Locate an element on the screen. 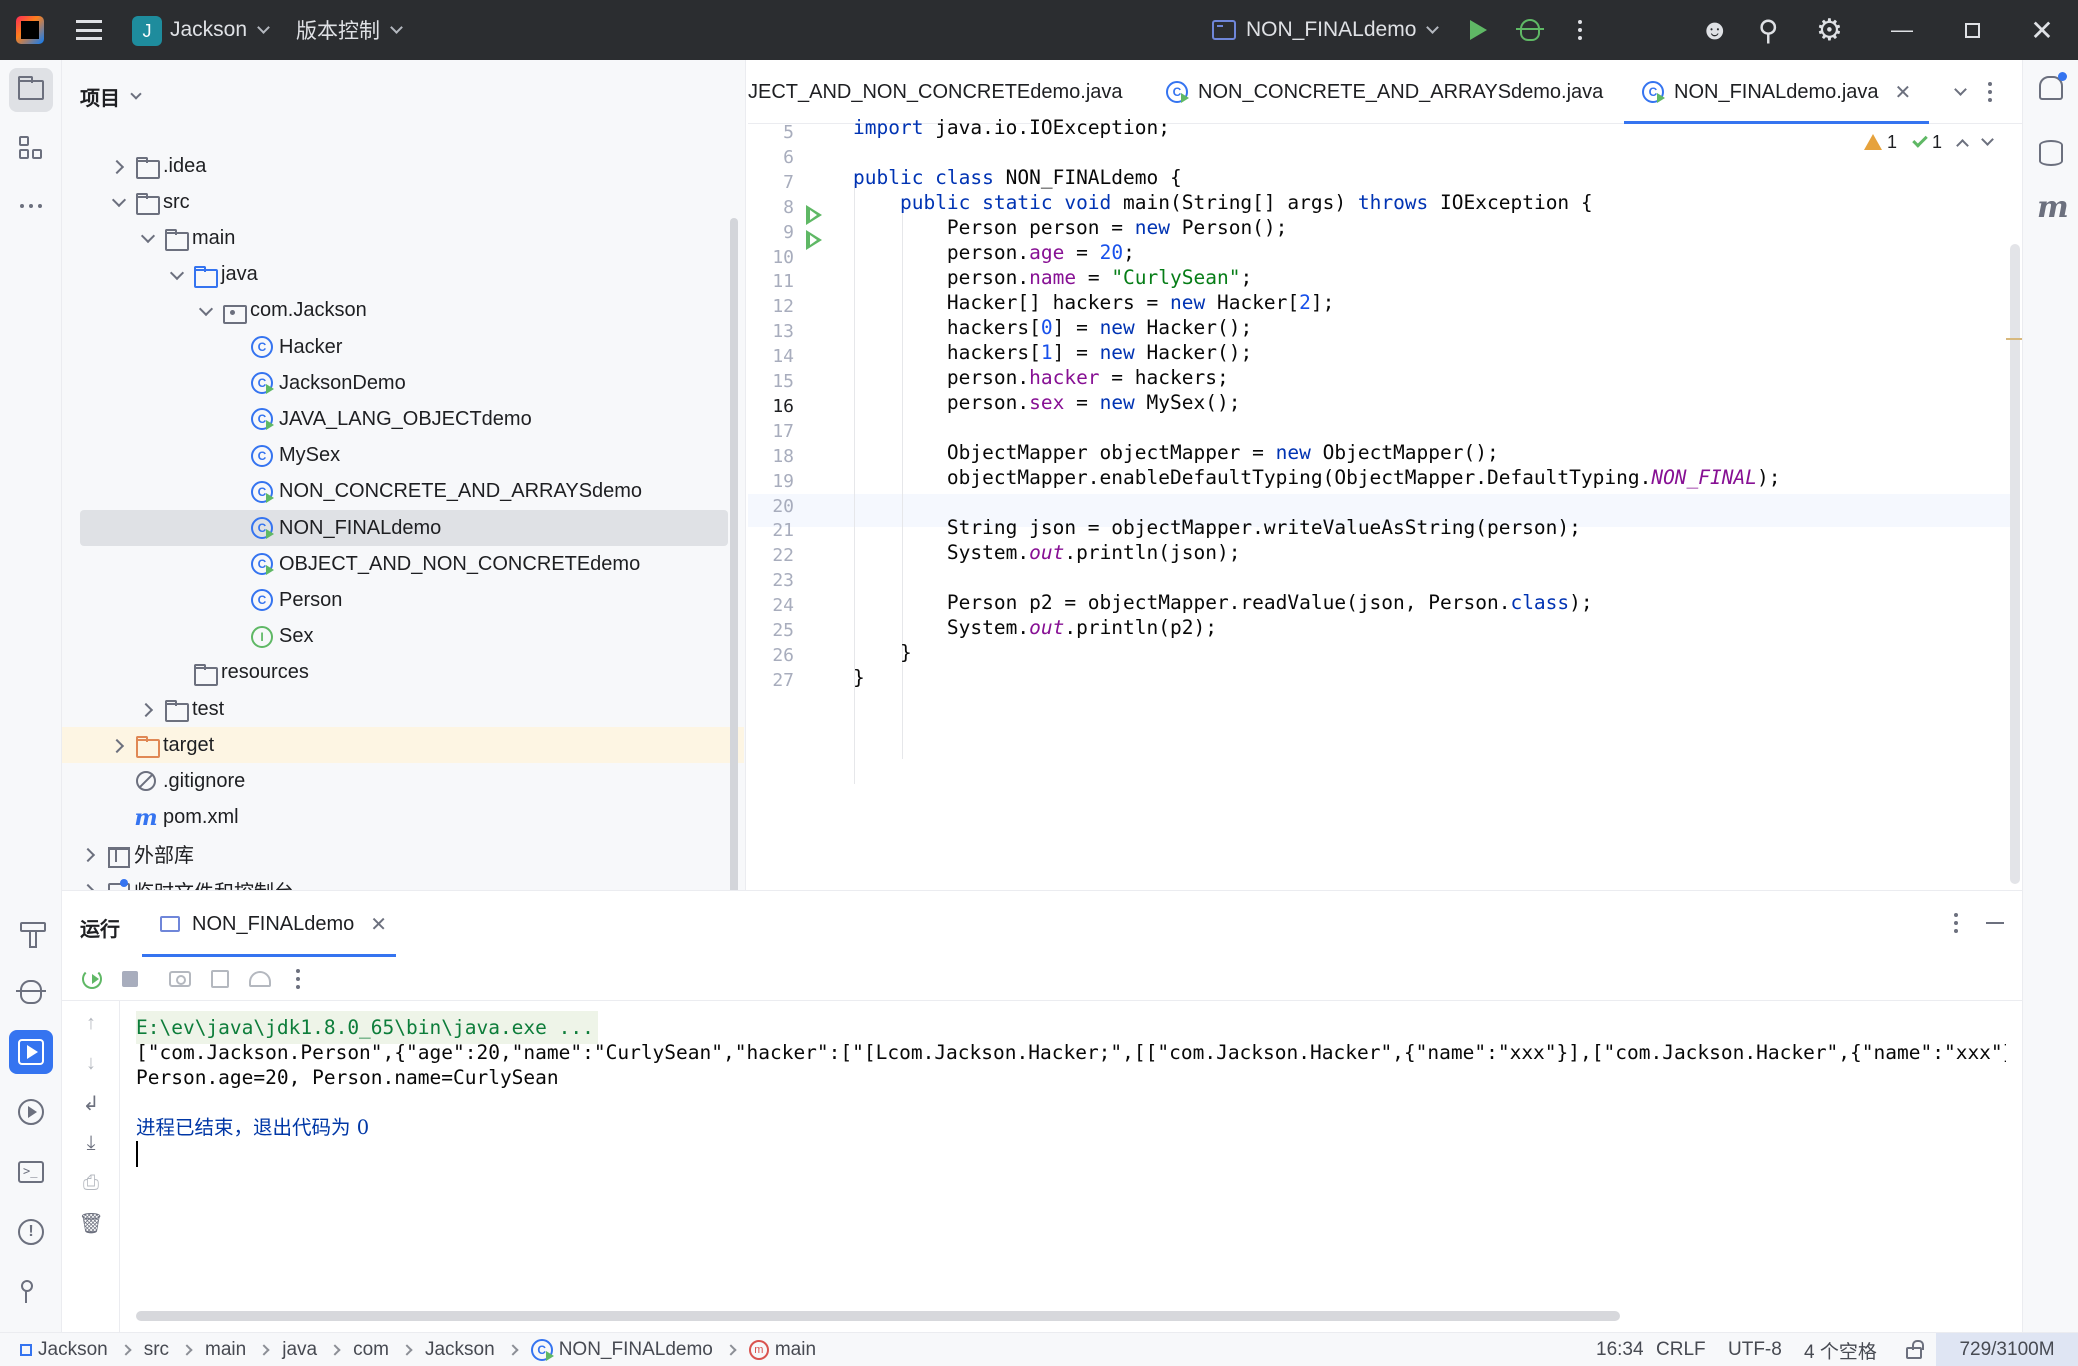  breadcrumb-item: src is located at coordinates (156, 1350).